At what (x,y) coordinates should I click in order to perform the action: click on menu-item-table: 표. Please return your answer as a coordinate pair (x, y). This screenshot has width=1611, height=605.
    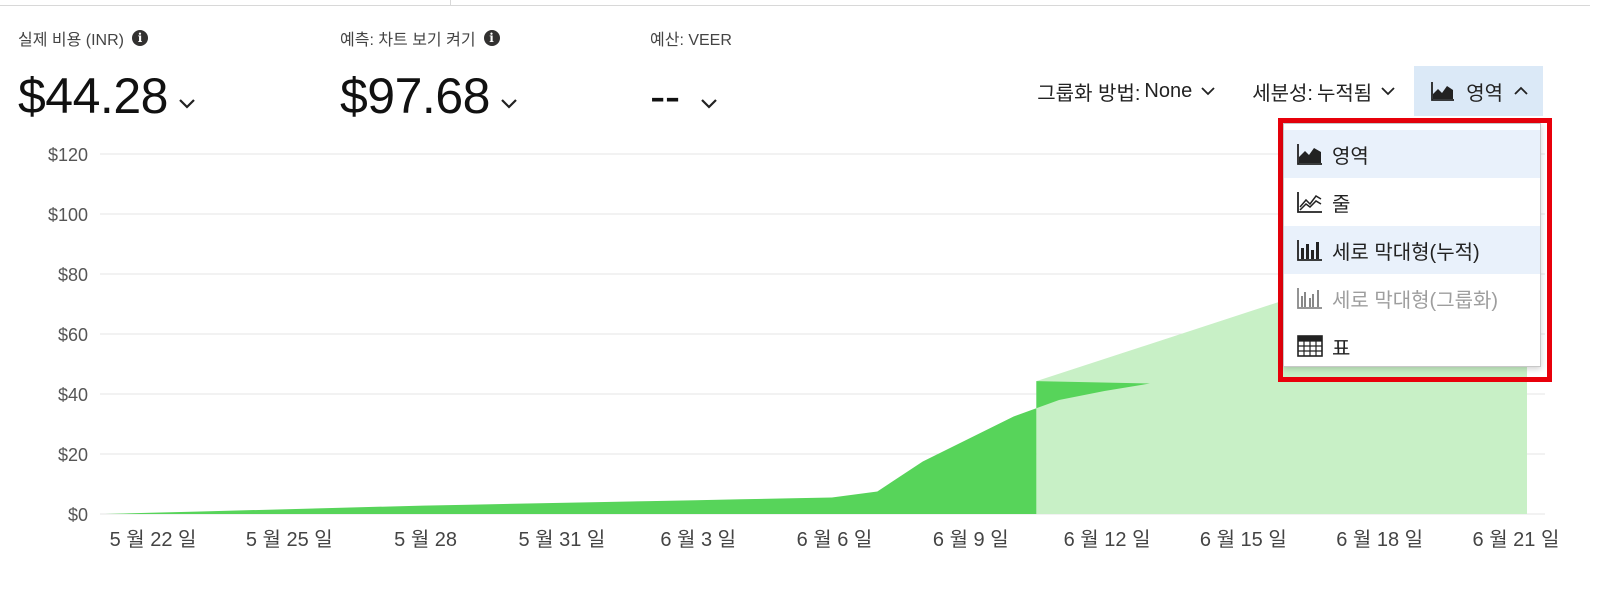
    Looking at the image, I should click on (1412, 346).